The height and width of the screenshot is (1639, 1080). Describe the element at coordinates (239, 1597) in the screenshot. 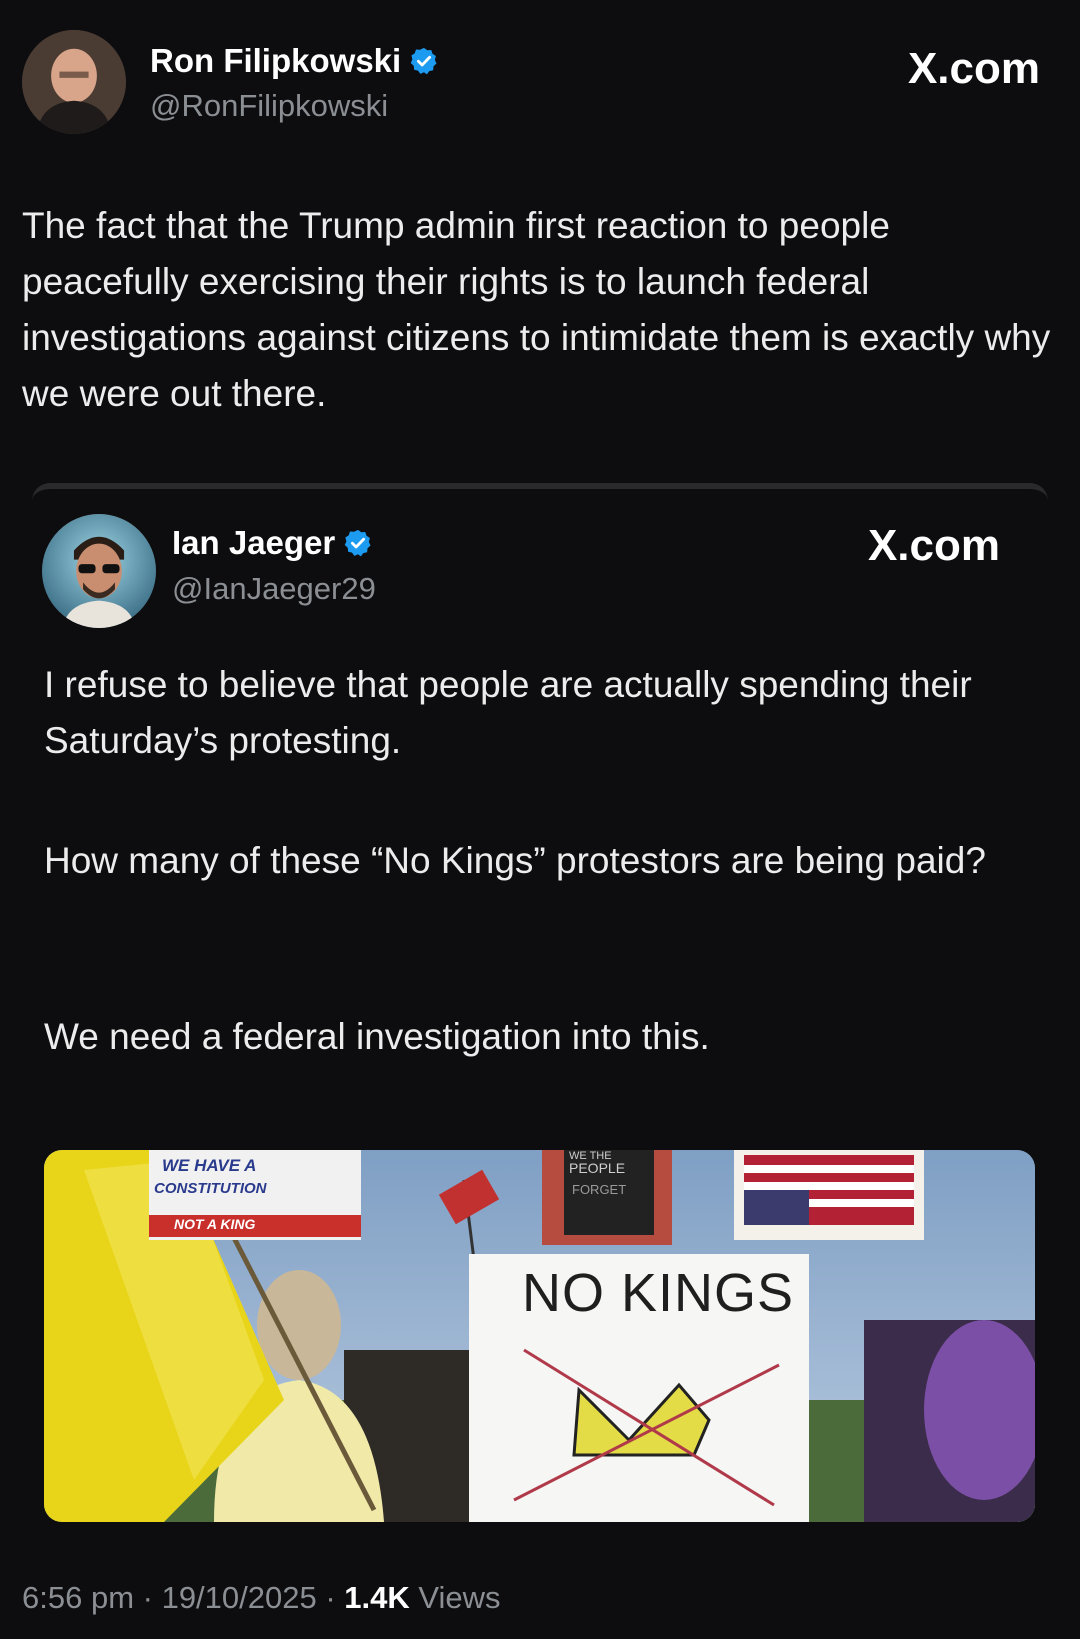

I see `post-date: 19/10/2025` at that location.